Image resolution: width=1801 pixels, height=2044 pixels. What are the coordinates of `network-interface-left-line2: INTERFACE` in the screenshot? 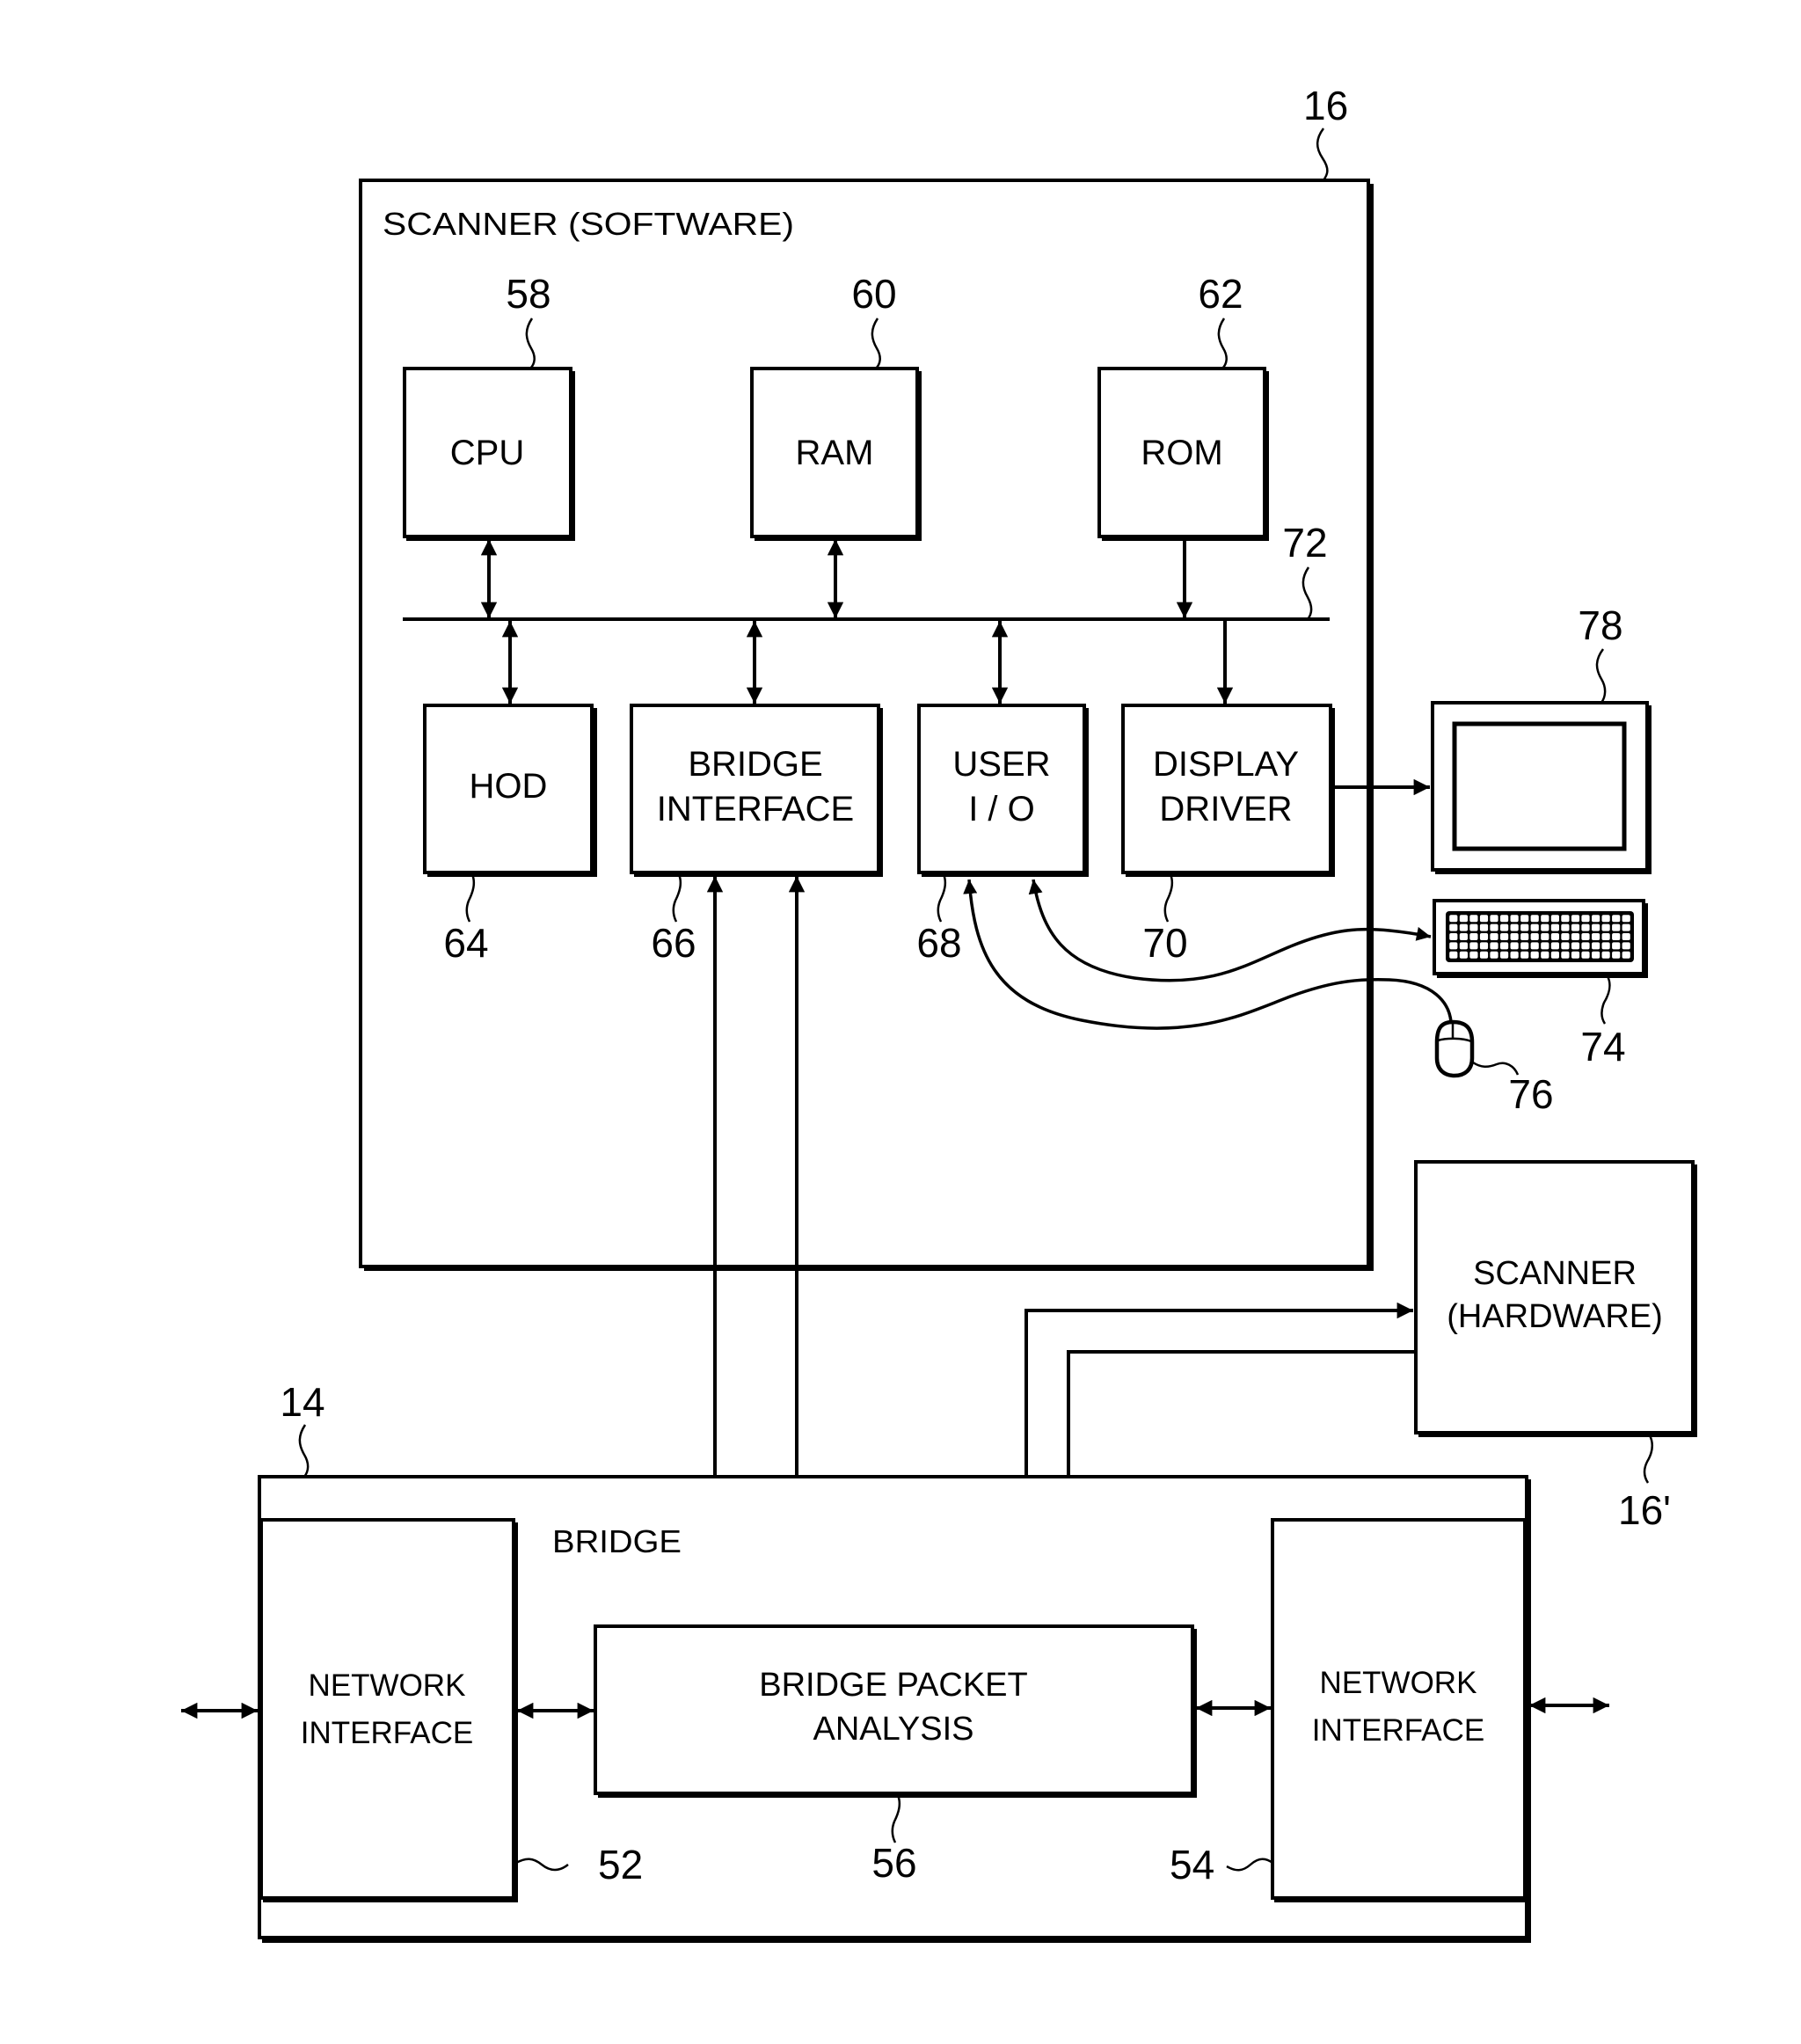 It's located at (387, 1733).